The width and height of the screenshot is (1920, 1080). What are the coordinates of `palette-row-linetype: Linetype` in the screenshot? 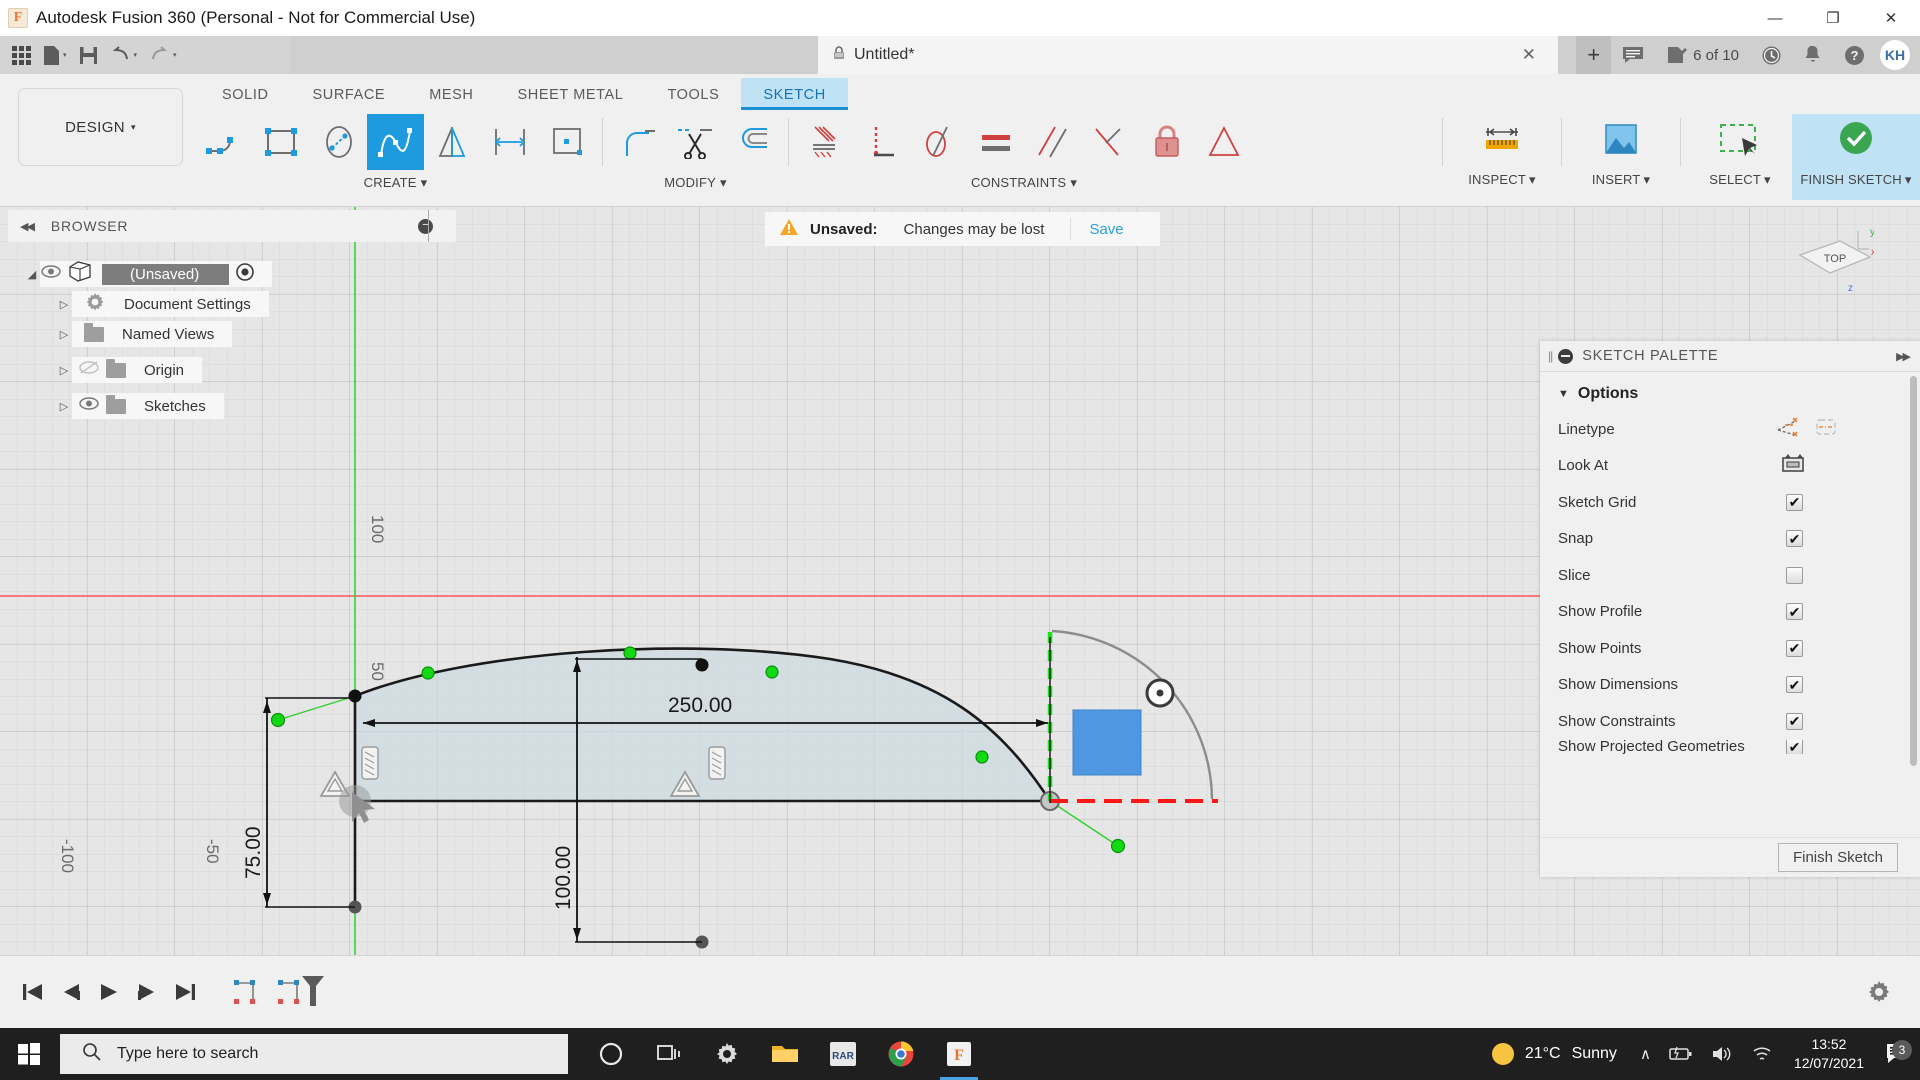 It's located at (1730, 429).